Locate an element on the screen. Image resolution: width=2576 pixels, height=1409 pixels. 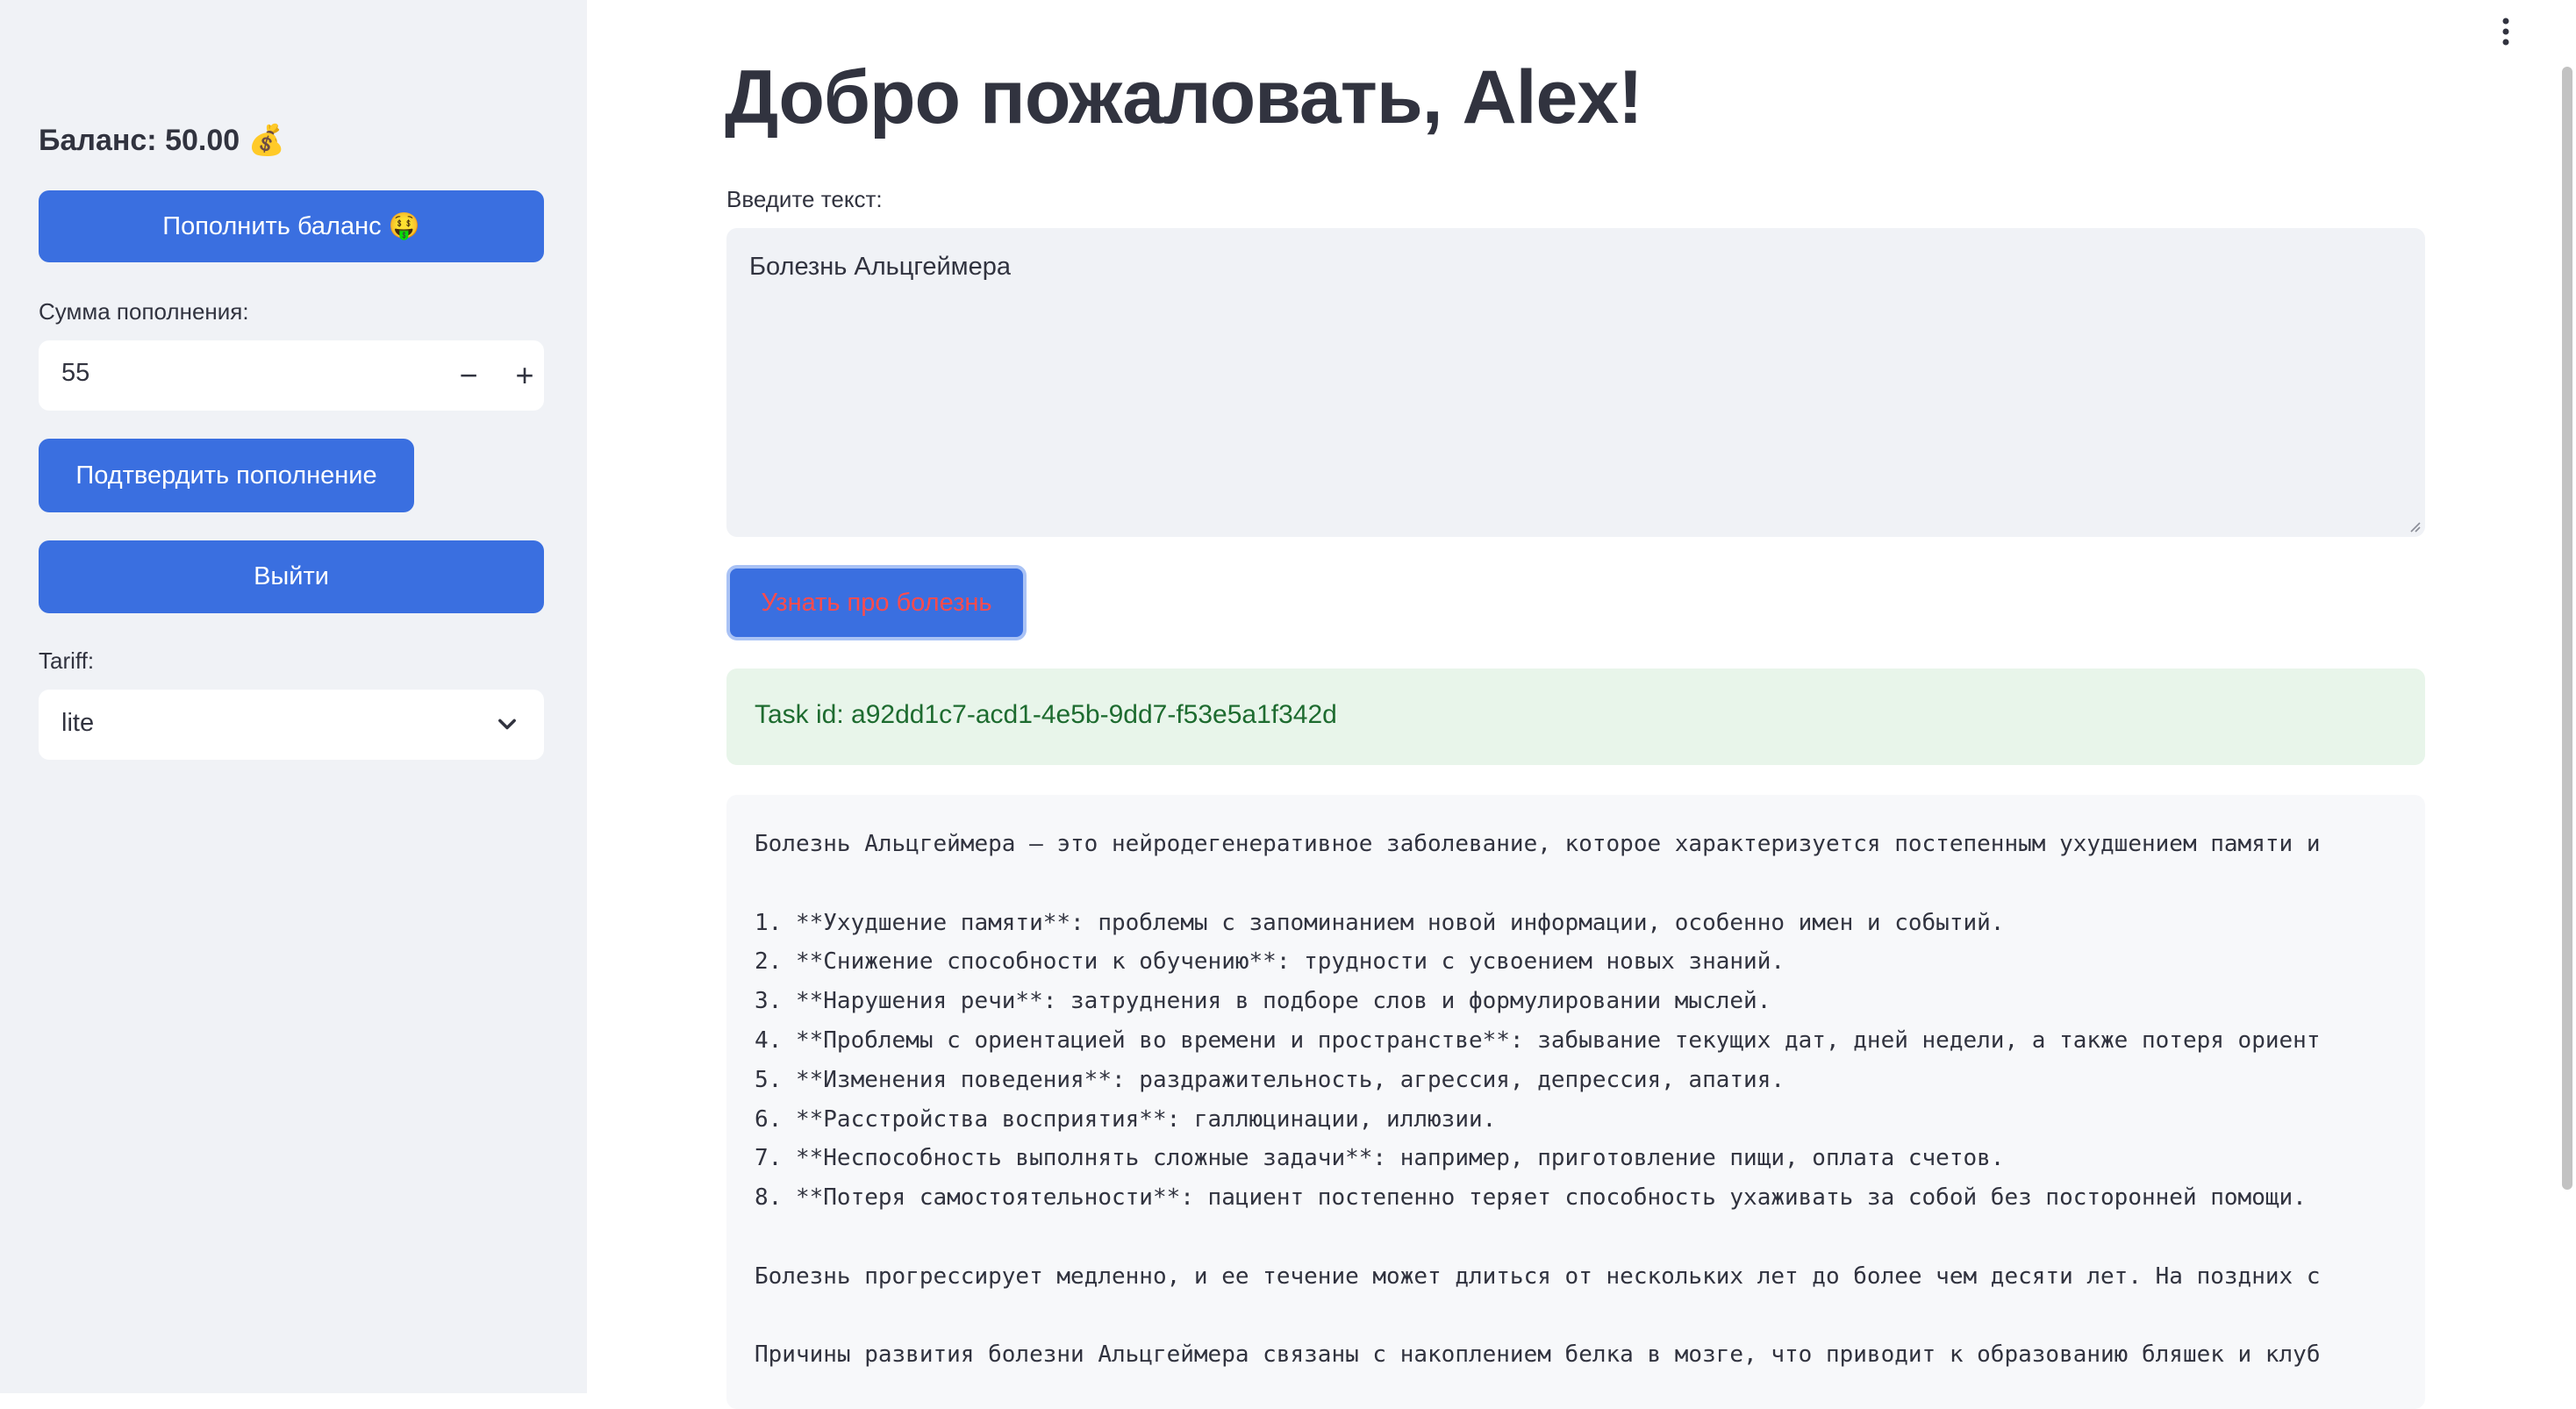
chevron-down-icon is located at coordinates (507, 724).